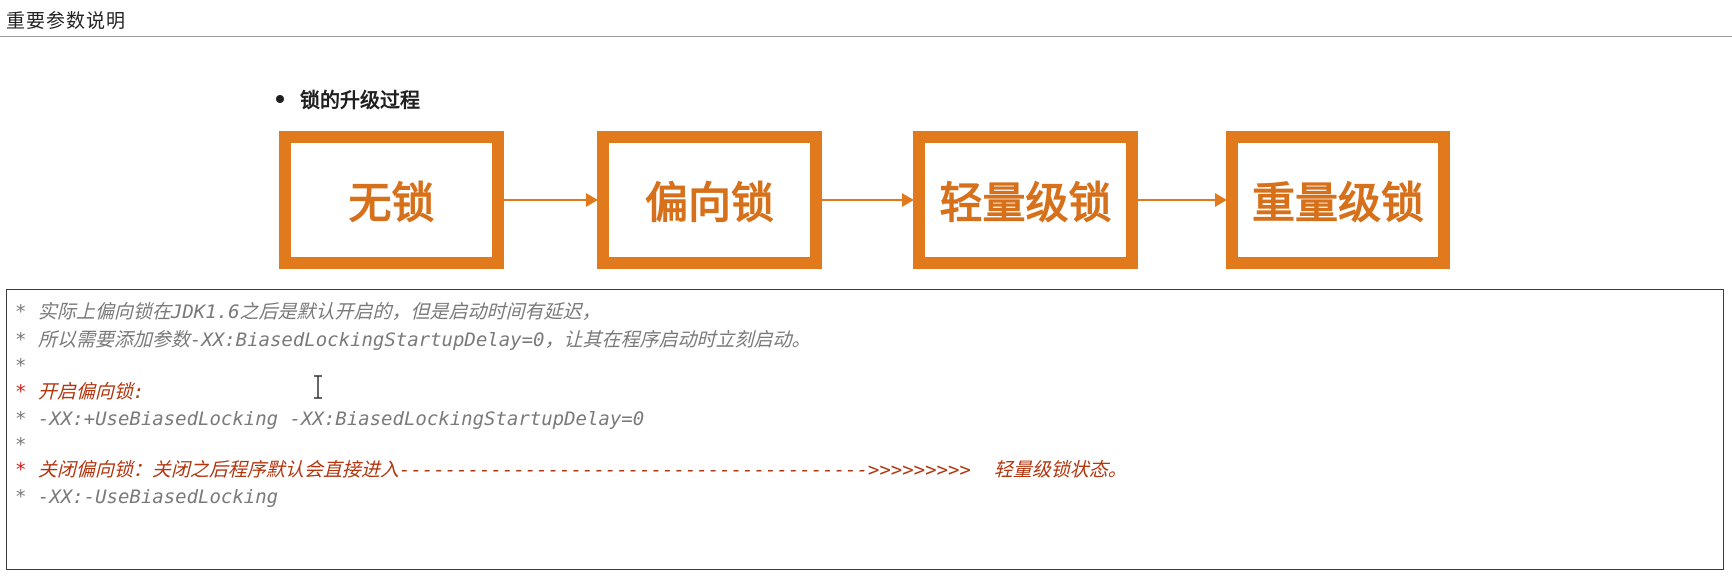  Describe the element at coordinates (147, 497) in the screenshot. I see `code-line: * -XX:-UseBiasedLocking` at that location.